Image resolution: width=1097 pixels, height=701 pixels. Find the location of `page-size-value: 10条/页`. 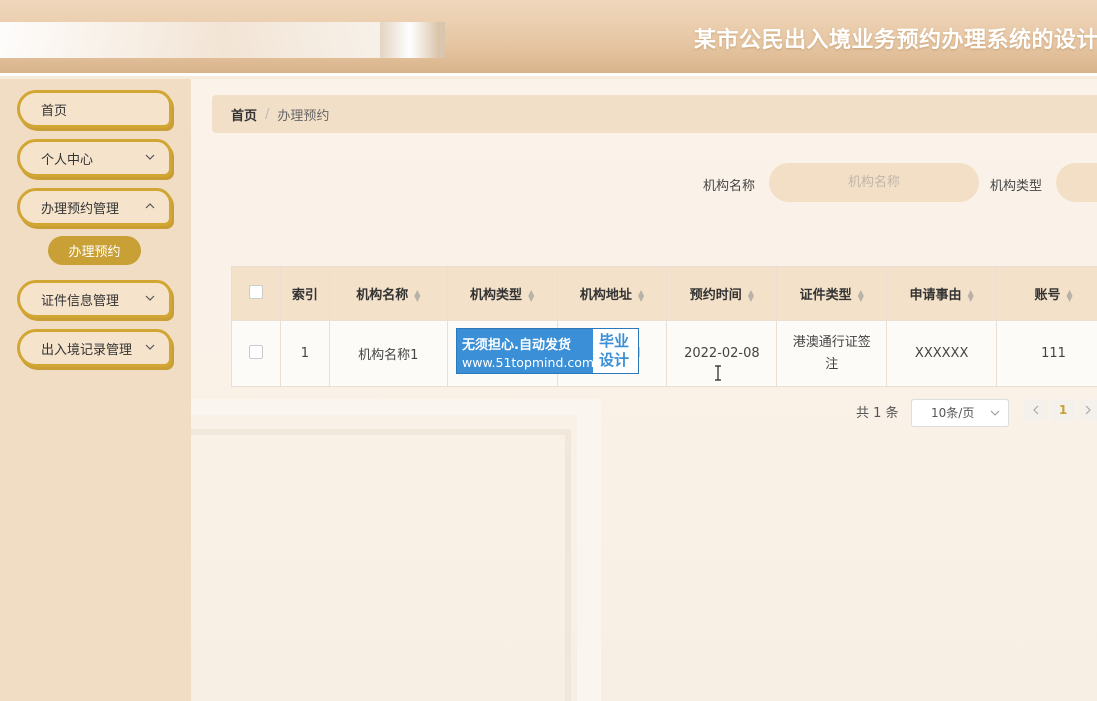

page-size-value: 10条/页 is located at coordinates (953, 413).